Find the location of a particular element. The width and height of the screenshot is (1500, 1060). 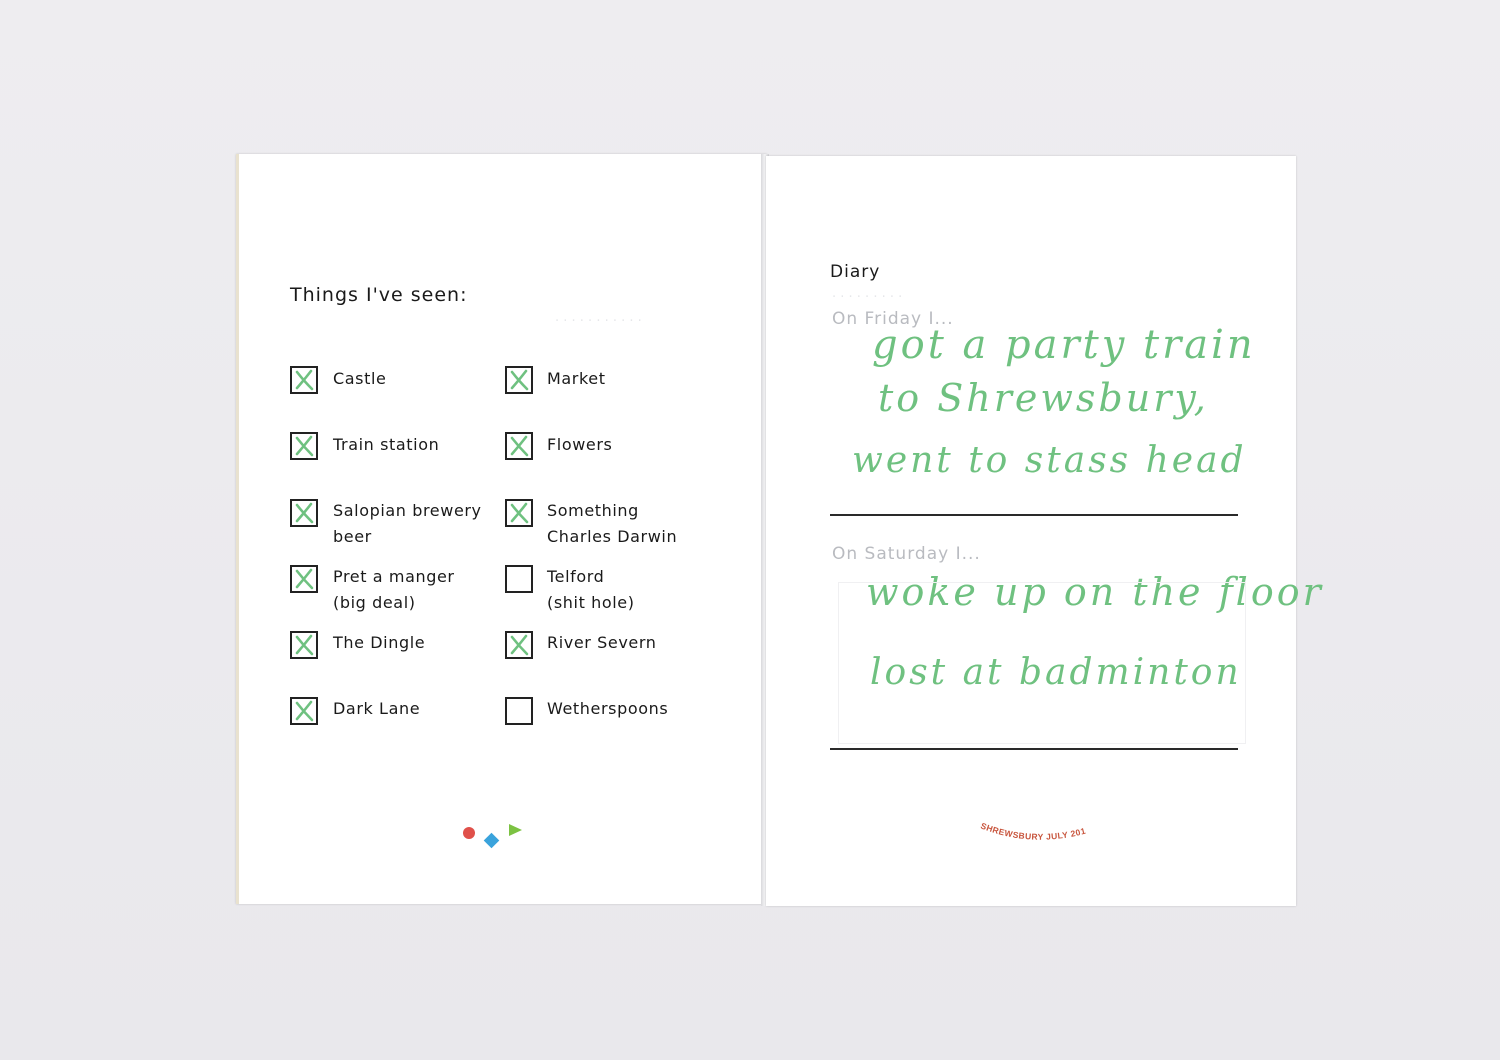

checkbox-river-severn is located at coordinates (519, 645).